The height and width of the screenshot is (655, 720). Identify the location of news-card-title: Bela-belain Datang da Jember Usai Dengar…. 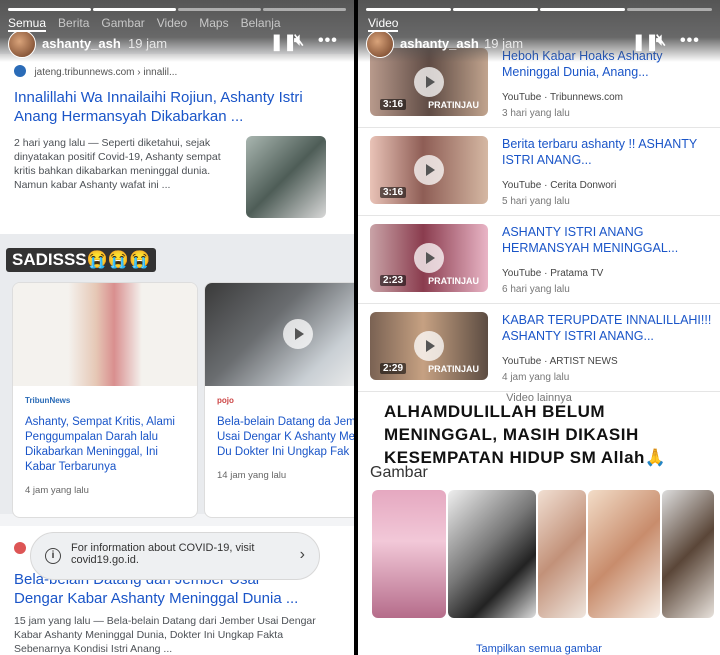
(285, 437).